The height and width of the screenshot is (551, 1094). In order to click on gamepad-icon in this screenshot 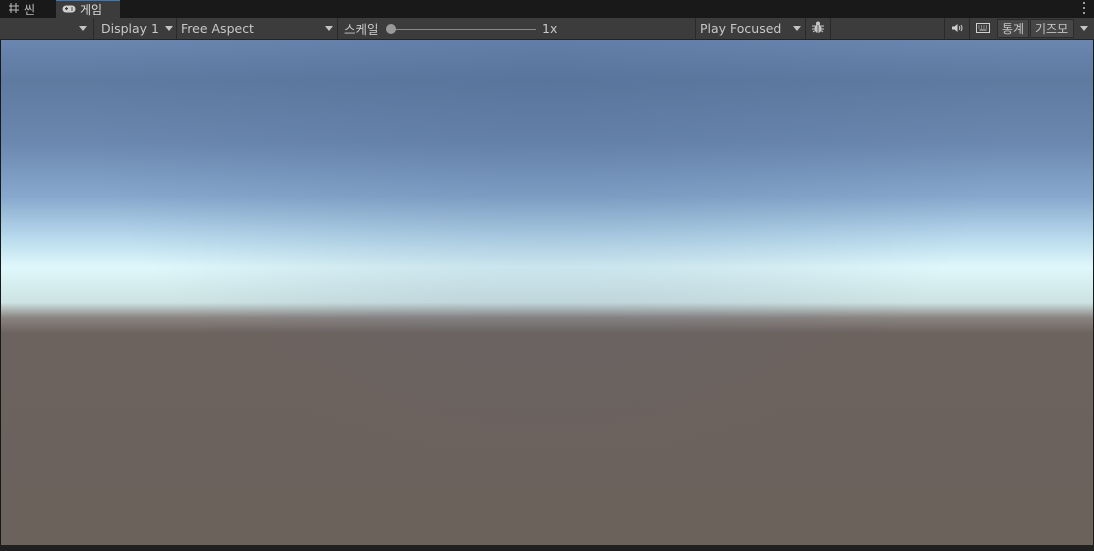, I will do `click(69, 10)`.